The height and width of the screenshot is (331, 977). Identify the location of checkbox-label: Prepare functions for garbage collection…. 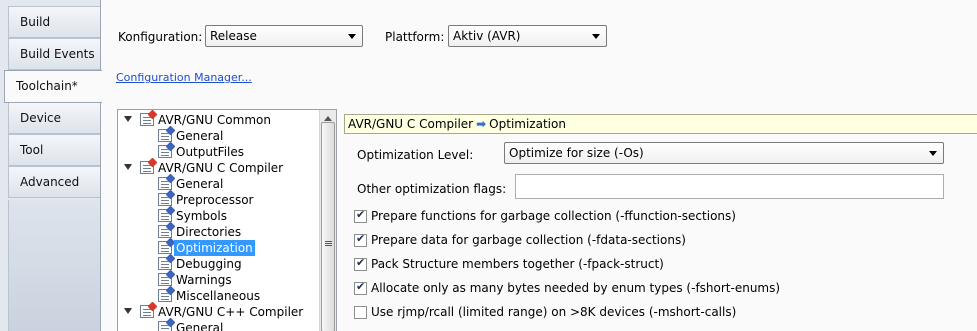
(553, 216).